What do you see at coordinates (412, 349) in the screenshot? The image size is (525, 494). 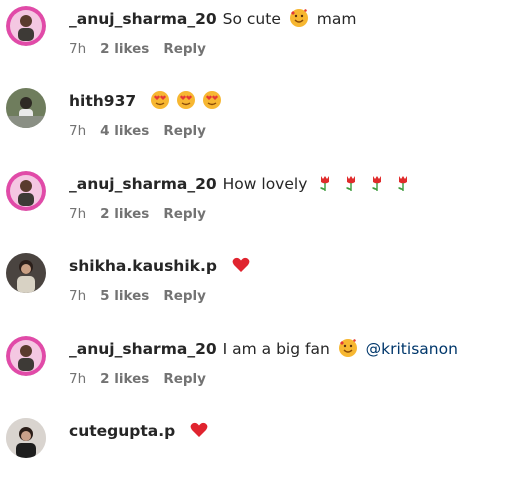 I see `mention-link: @kritisanon` at bounding box center [412, 349].